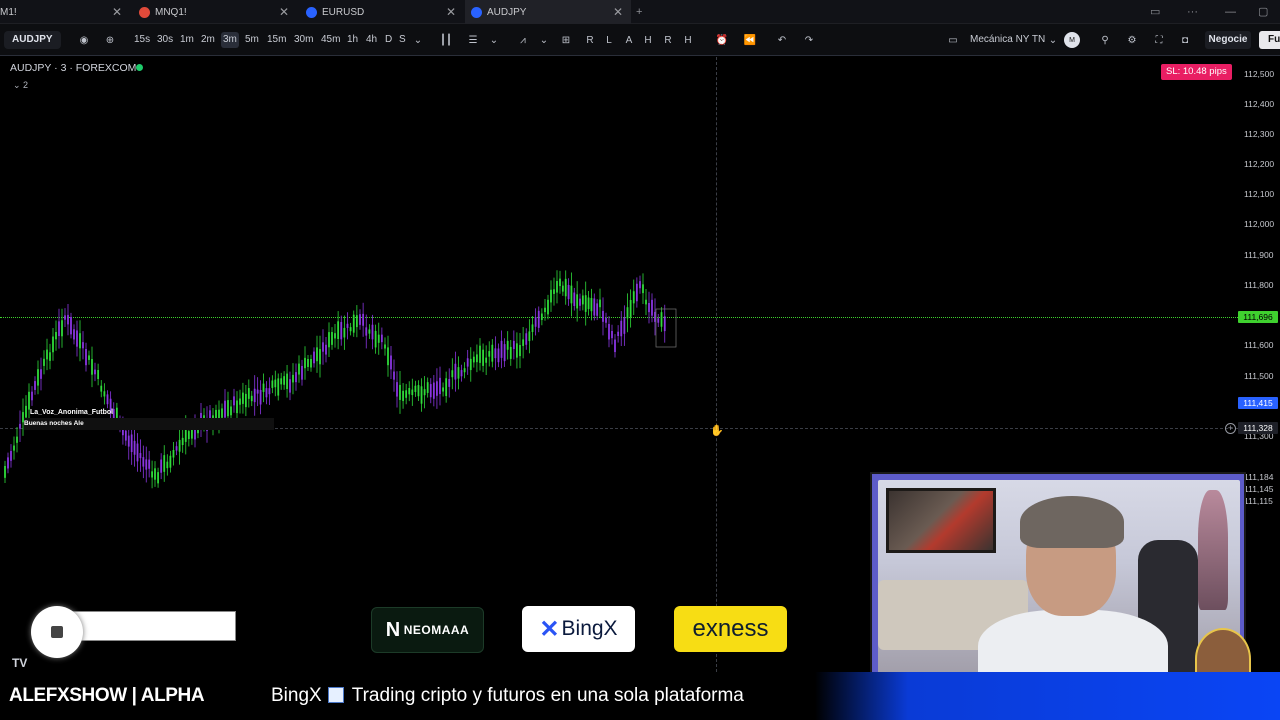 The image size is (1280, 720). Describe the element at coordinates (548, 12) in the screenshot. I see `browser-tab-active: AUDJPY ✕` at that location.